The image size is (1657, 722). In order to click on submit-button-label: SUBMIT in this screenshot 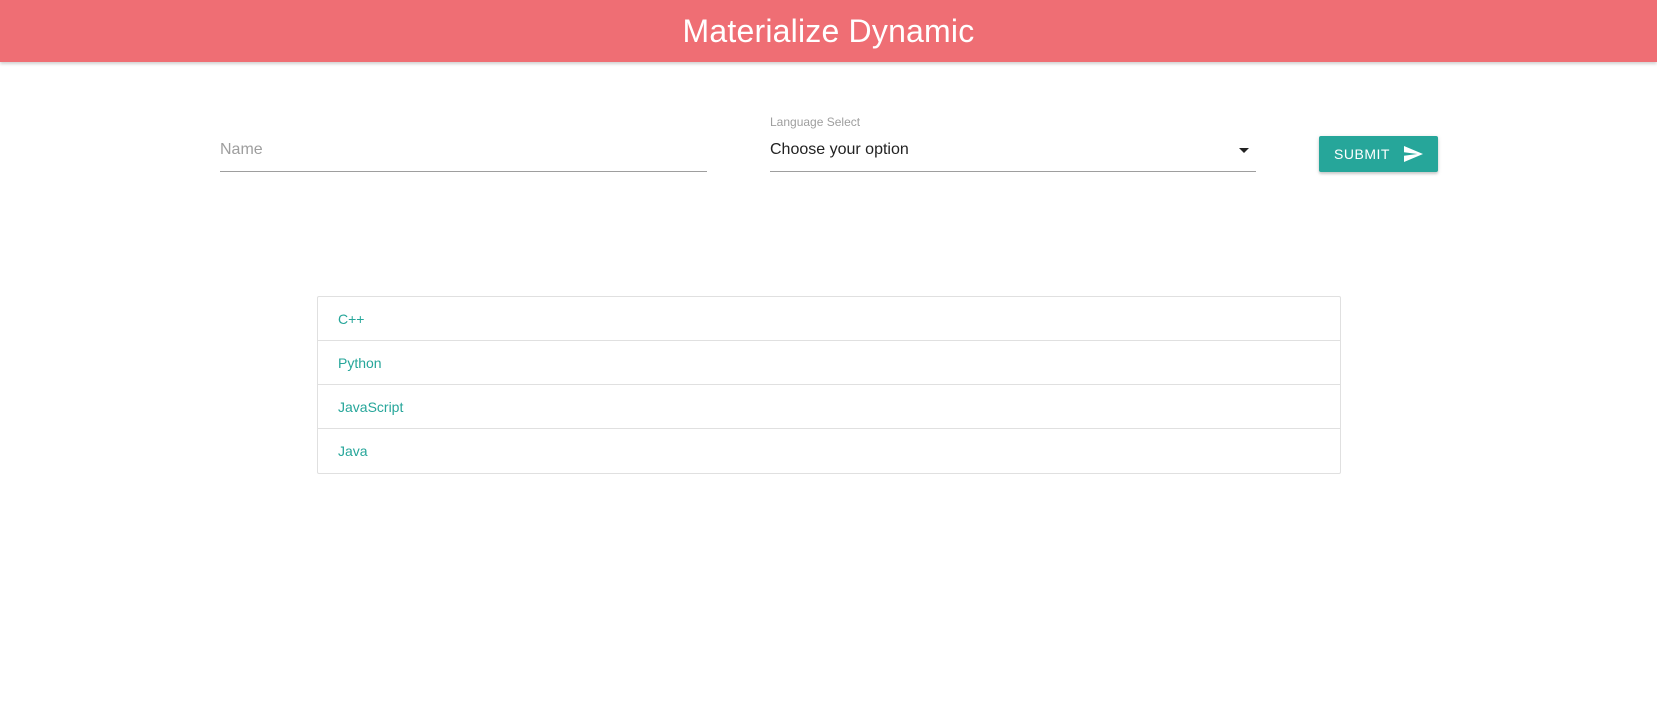, I will do `click(1362, 154)`.